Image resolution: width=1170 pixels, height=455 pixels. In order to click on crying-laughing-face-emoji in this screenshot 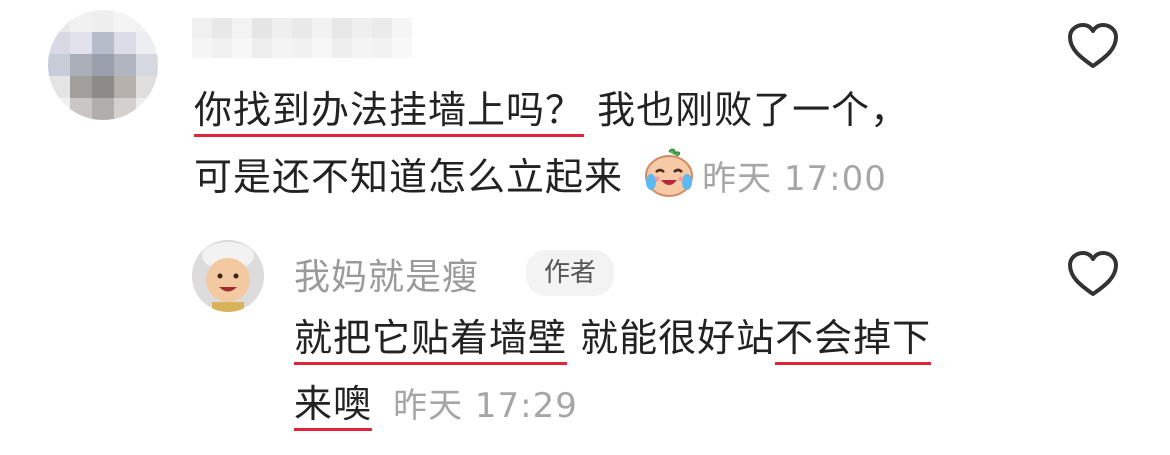, I will do `click(669, 173)`.